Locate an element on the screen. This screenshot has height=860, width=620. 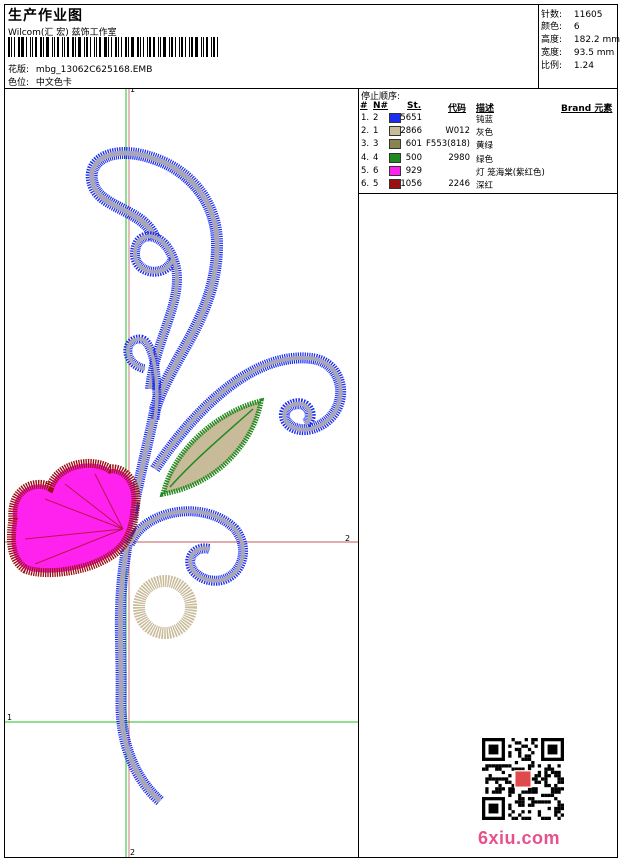
table-row: 3. 3 601 F553(818) 黄绿 is located at coordinates (489, 145).